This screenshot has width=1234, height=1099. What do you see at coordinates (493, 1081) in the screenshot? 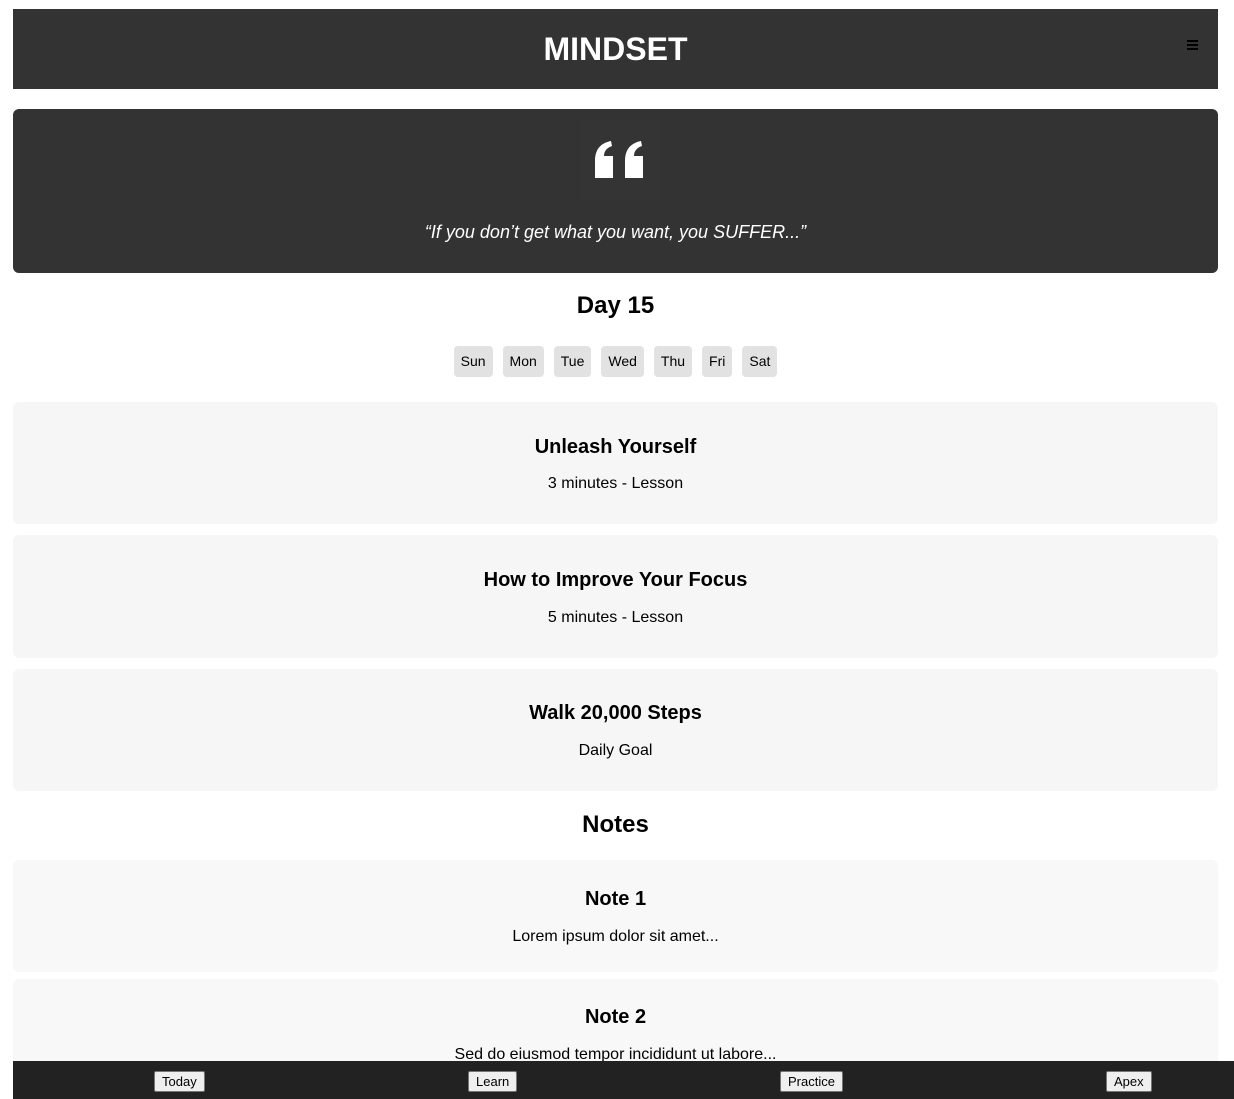
I see `nav-learn-button: Learn` at bounding box center [493, 1081].